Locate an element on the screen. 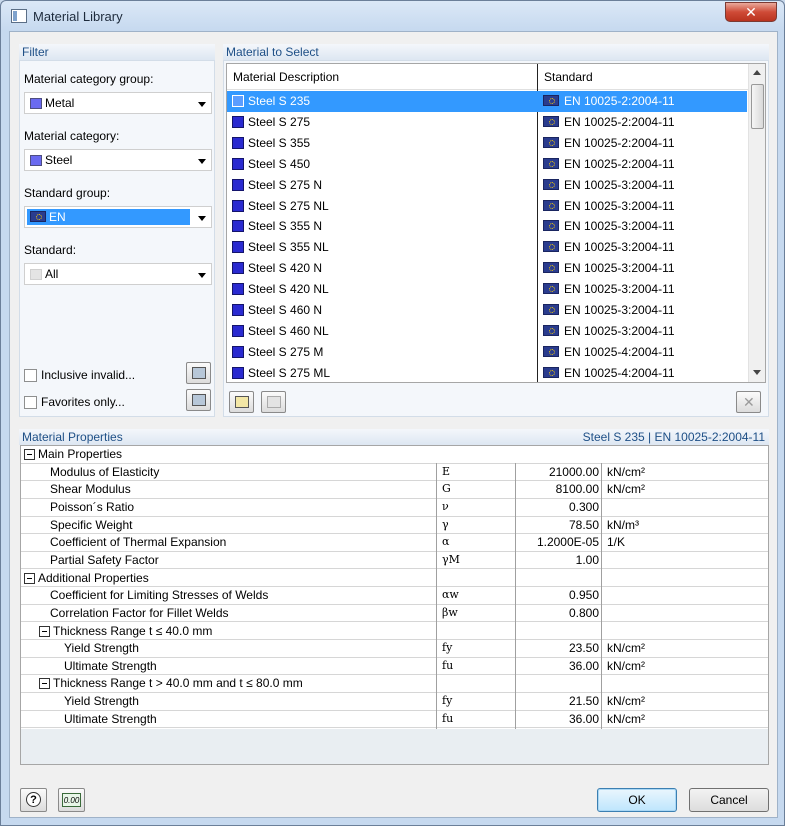 Image resolution: width=785 pixels, height=826 pixels. property-value: 0.800 is located at coordinates (558, 613).